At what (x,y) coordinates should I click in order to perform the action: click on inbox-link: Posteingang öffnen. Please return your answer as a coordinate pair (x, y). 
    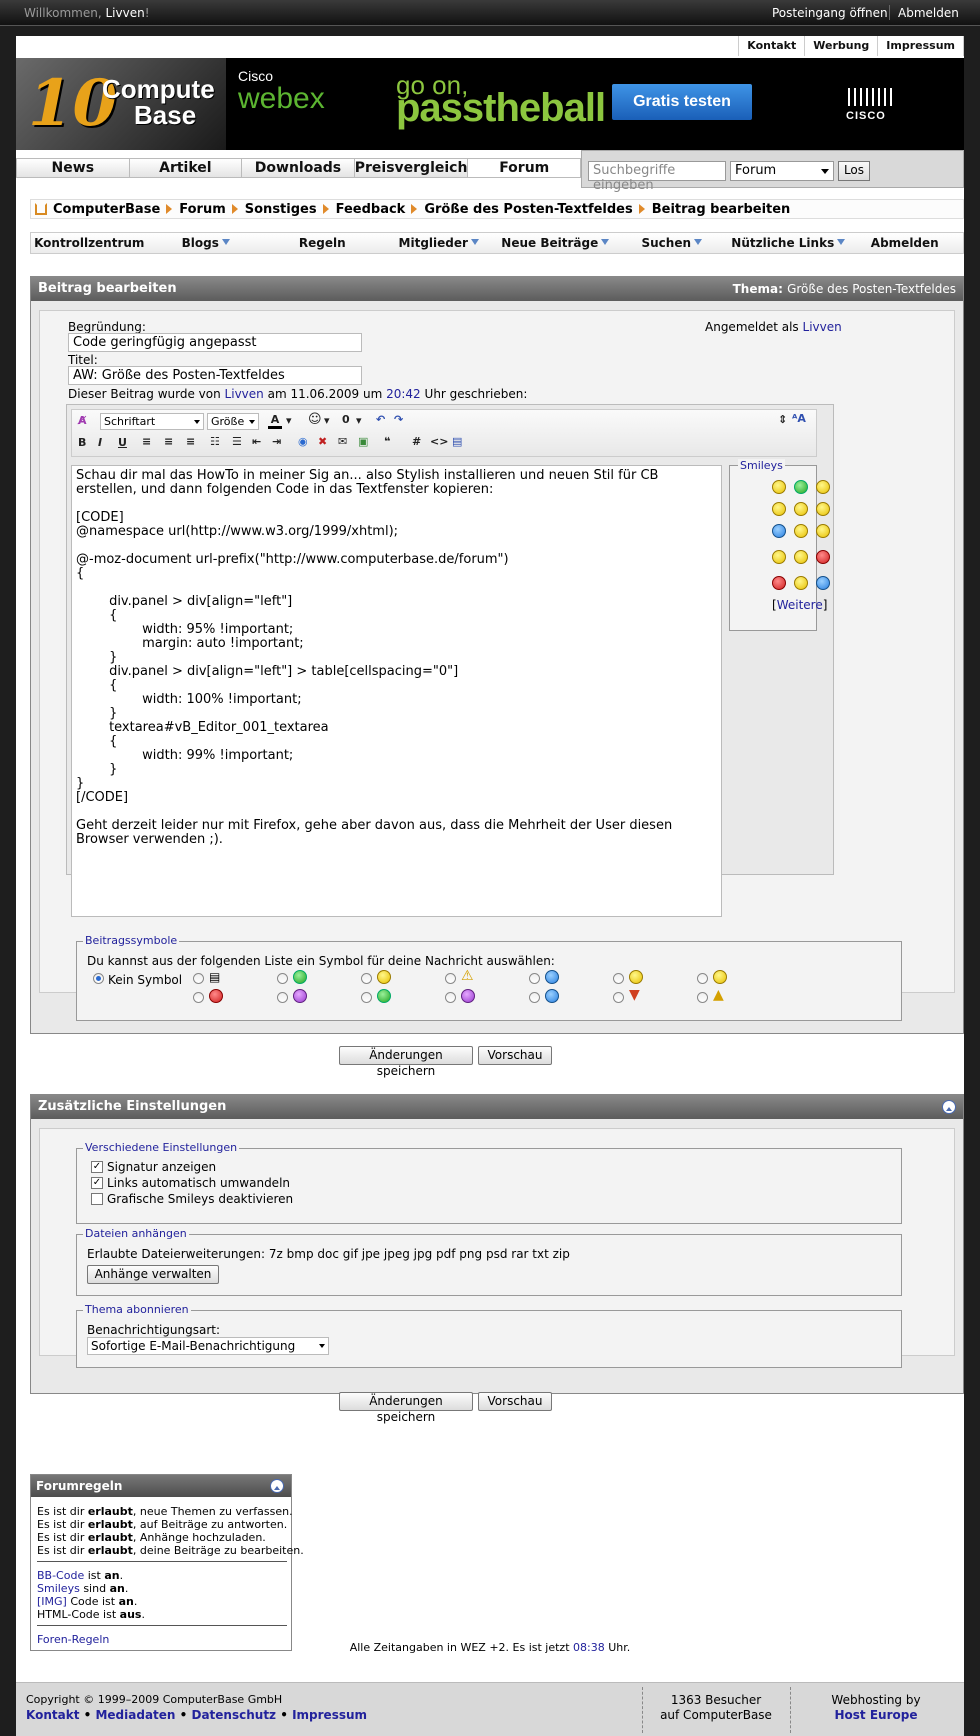
    Looking at the image, I should click on (830, 13).